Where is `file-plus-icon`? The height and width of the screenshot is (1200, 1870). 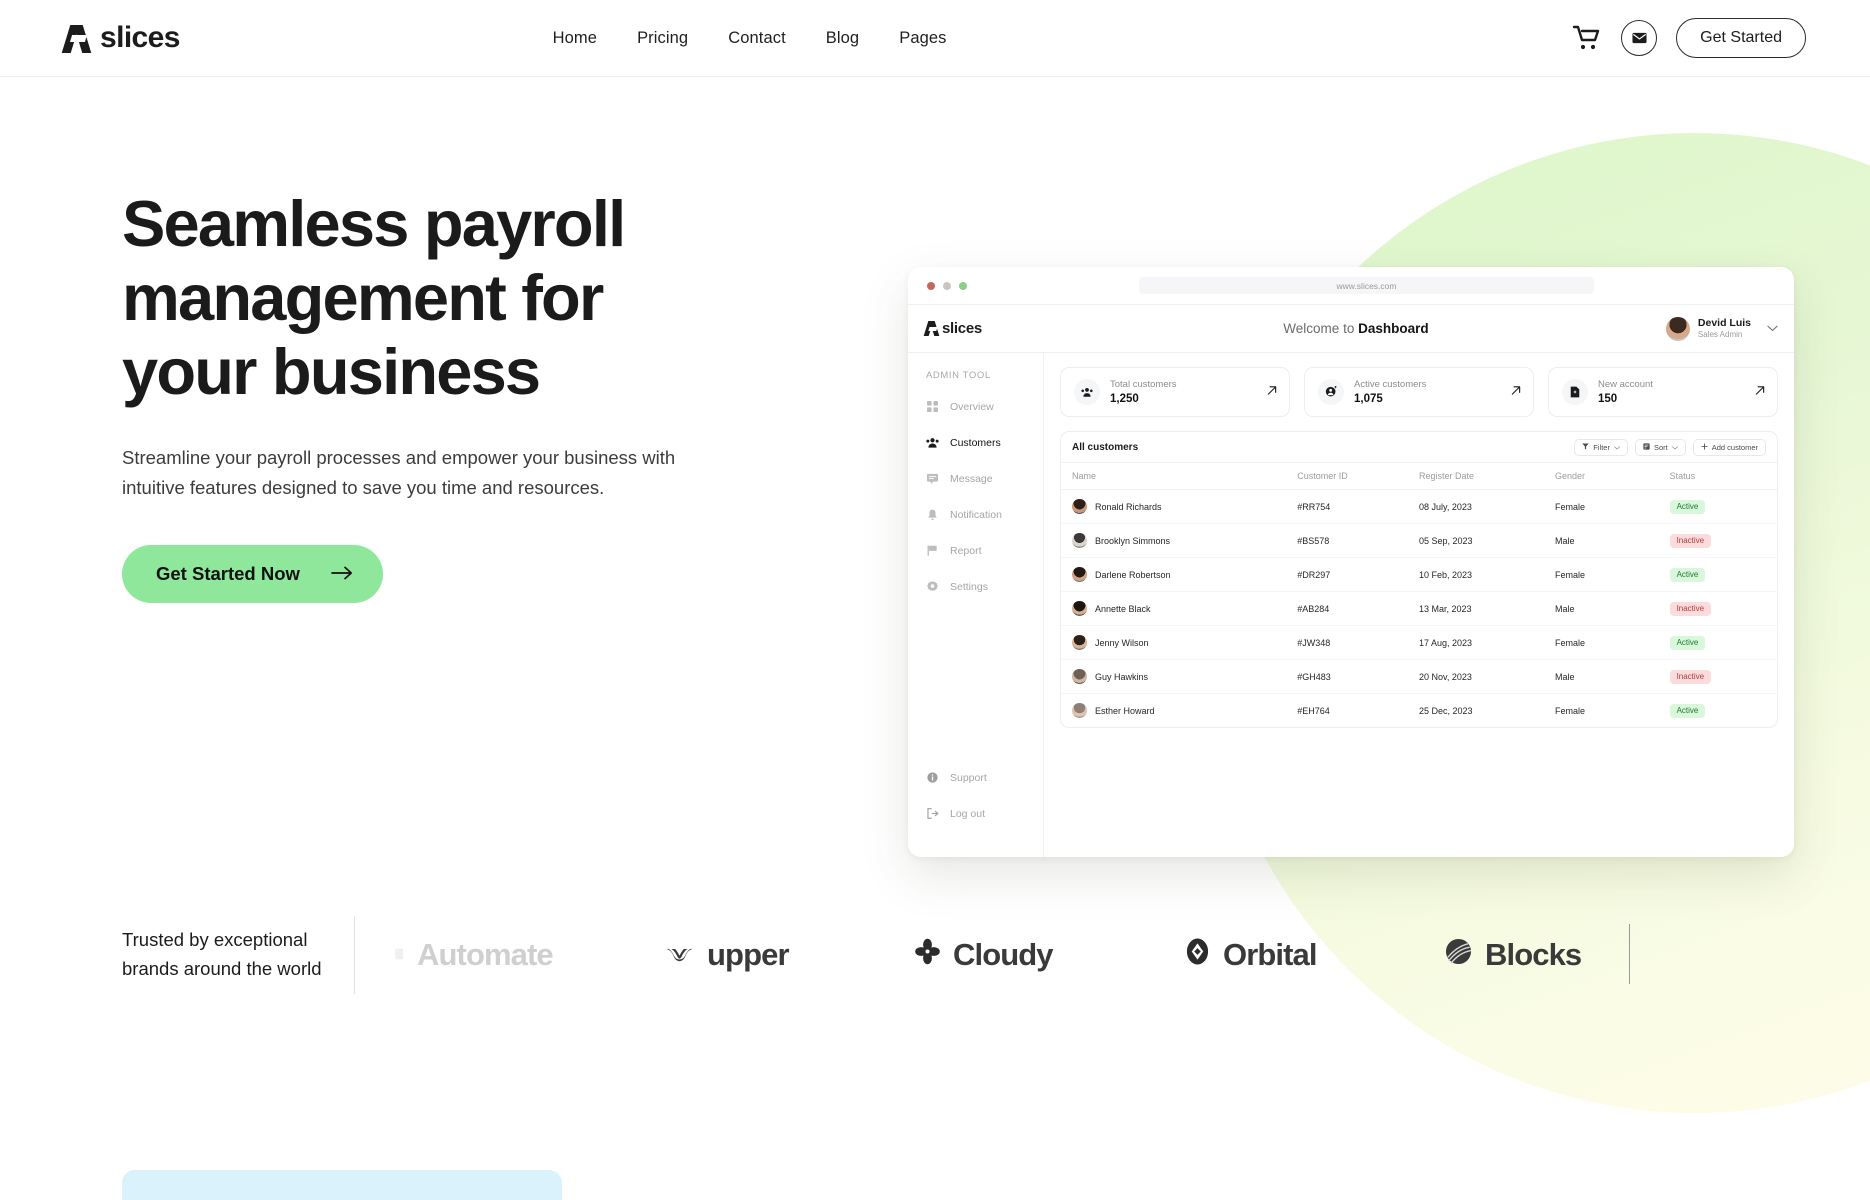 file-plus-icon is located at coordinates (1575, 392).